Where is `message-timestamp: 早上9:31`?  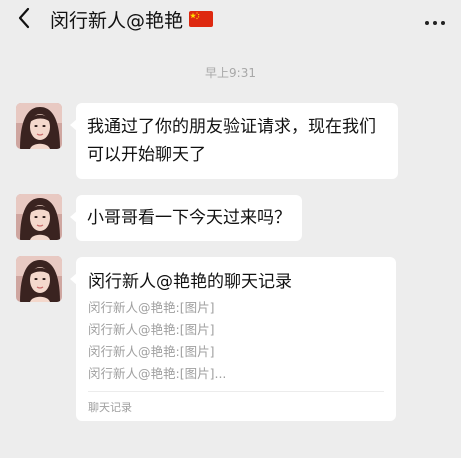 message-timestamp: 早上9:31 is located at coordinates (230, 73).